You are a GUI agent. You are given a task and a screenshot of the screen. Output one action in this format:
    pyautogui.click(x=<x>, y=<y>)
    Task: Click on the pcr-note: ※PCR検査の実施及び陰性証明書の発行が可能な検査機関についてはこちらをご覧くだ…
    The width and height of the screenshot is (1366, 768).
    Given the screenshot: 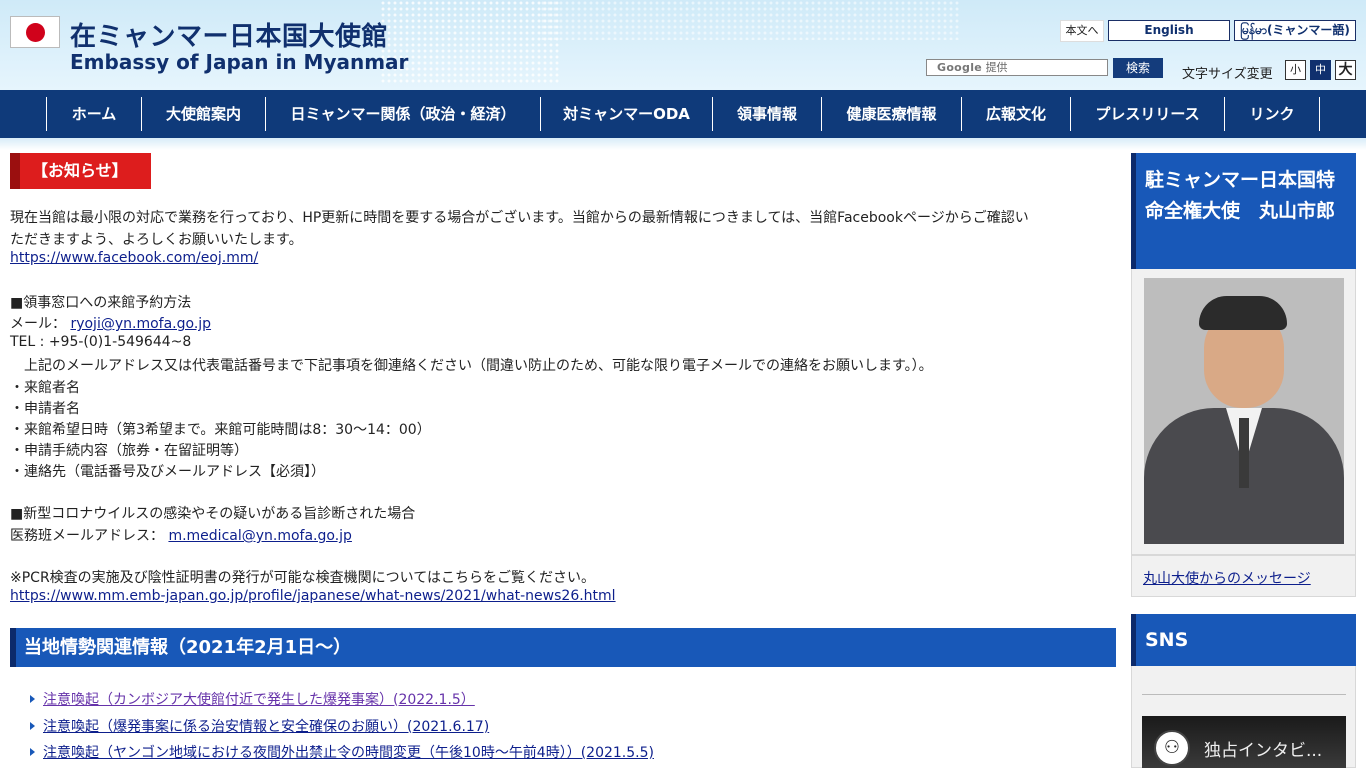 What is the action you would take?
    pyautogui.click(x=302, y=578)
    